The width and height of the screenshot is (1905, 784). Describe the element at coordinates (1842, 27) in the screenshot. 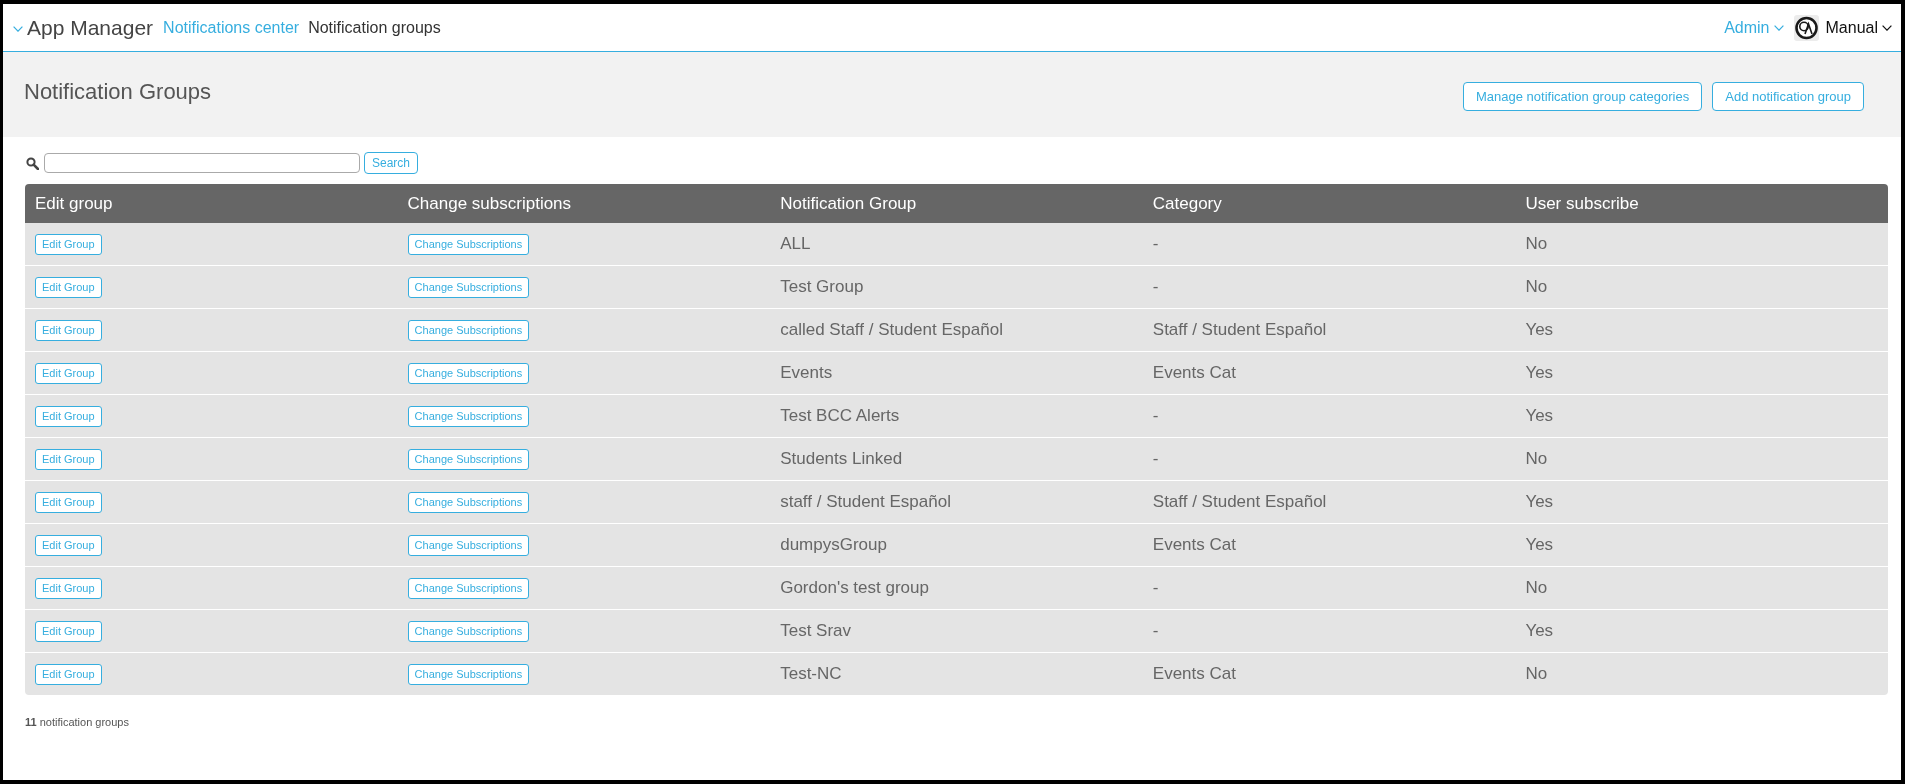

I see `user-menu: Manual` at that location.